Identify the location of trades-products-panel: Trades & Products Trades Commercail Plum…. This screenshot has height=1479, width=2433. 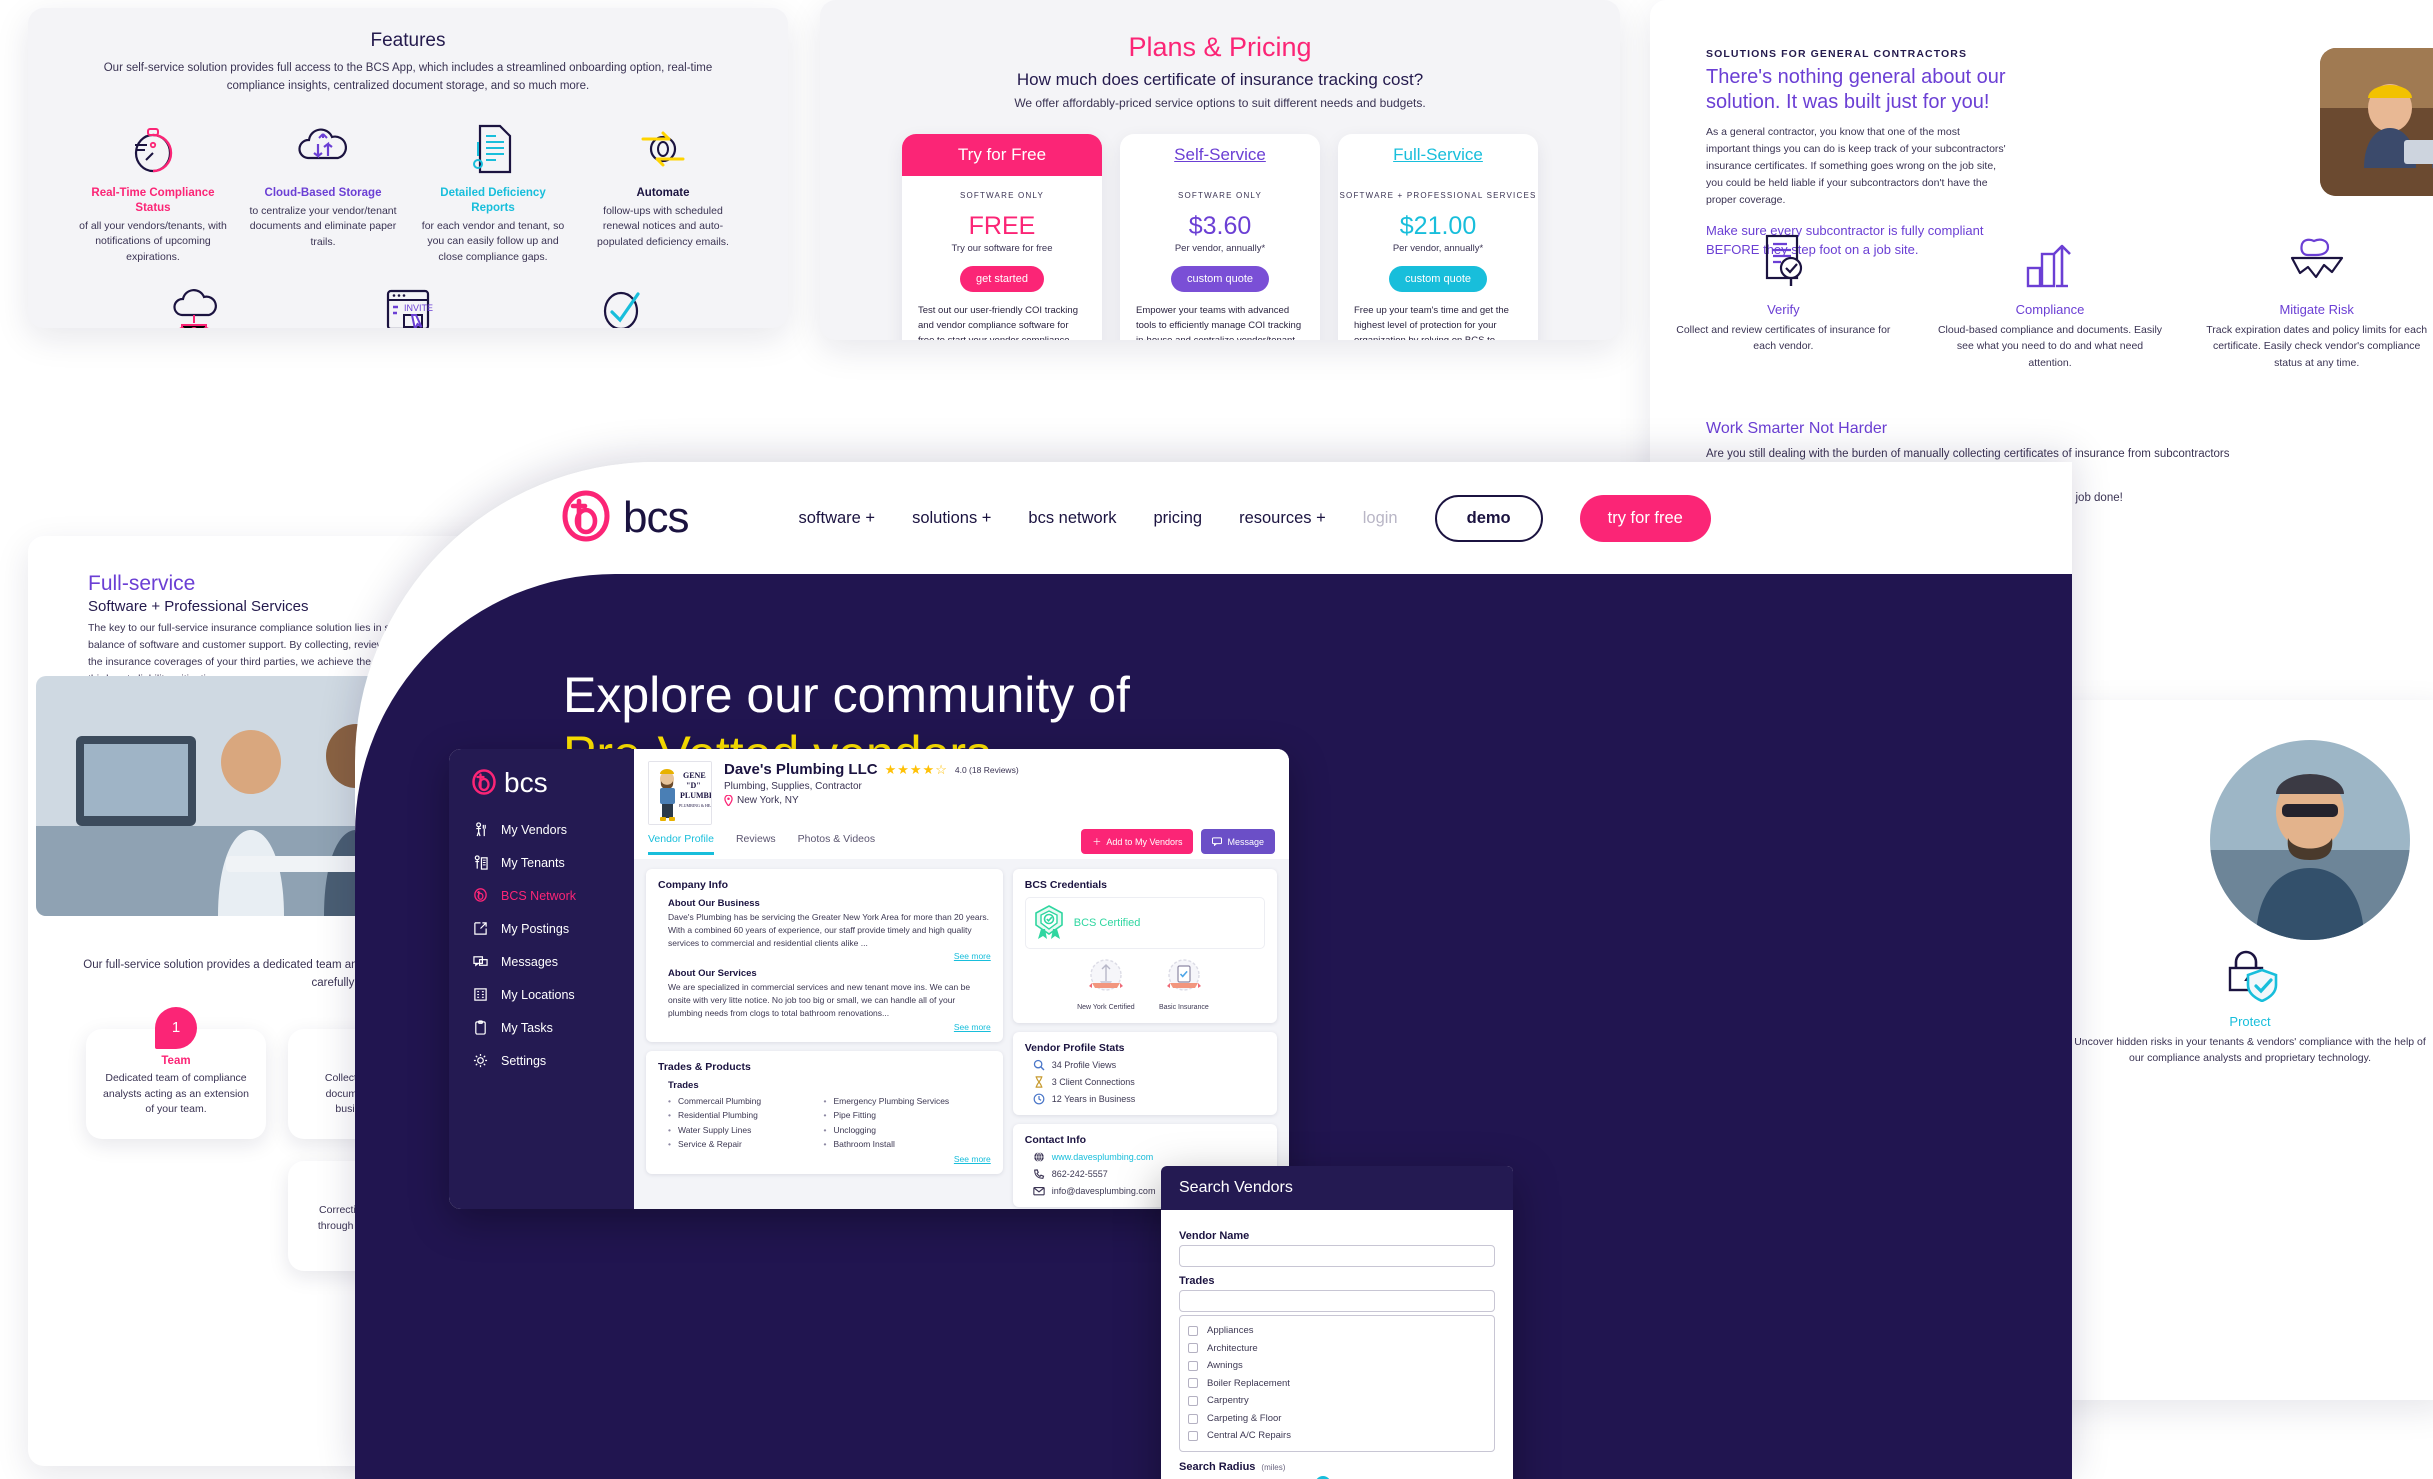
(824, 1112).